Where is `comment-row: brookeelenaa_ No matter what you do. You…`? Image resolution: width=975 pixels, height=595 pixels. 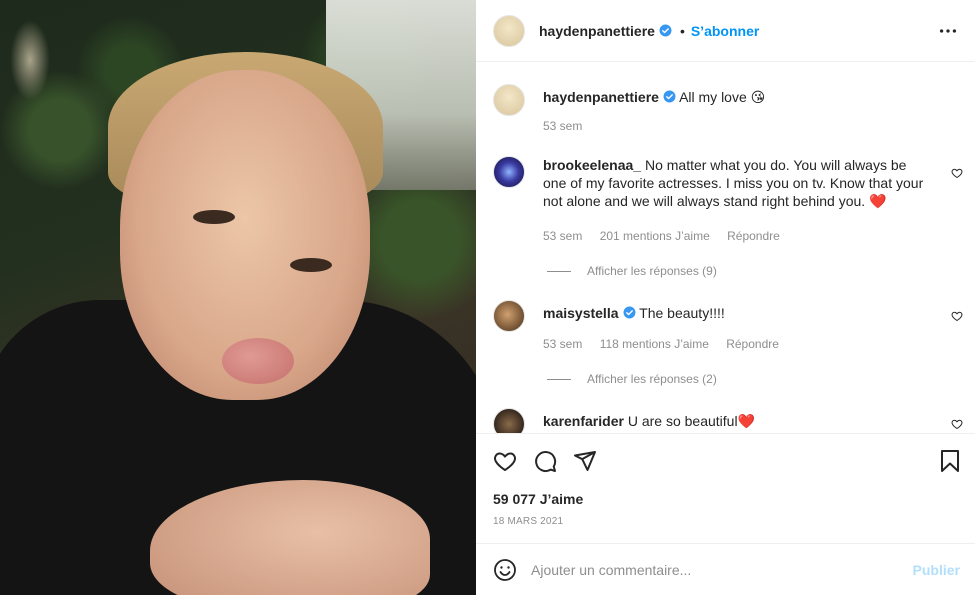 comment-row: brookeelenaa_ No matter what you do. You… is located at coordinates (728, 183).